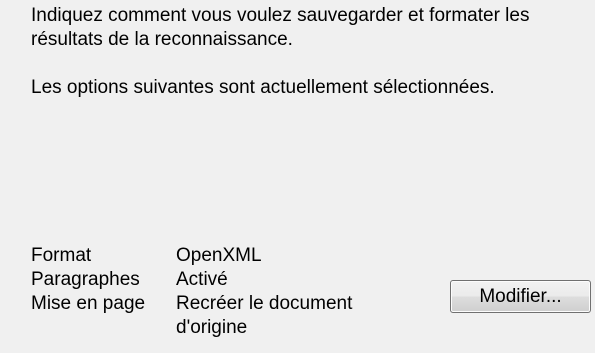 The width and height of the screenshot is (595, 353). I want to click on setting-value: OpenXML, so click(219, 255).